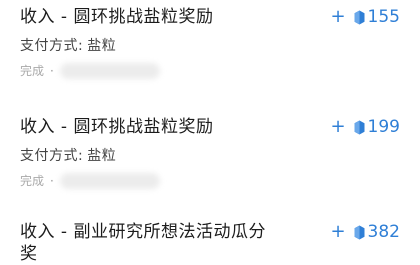 Image resolution: width=420 pixels, height=265 pixels. What do you see at coordinates (383, 232) in the screenshot?
I see `amount-value: 382` at bounding box center [383, 232].